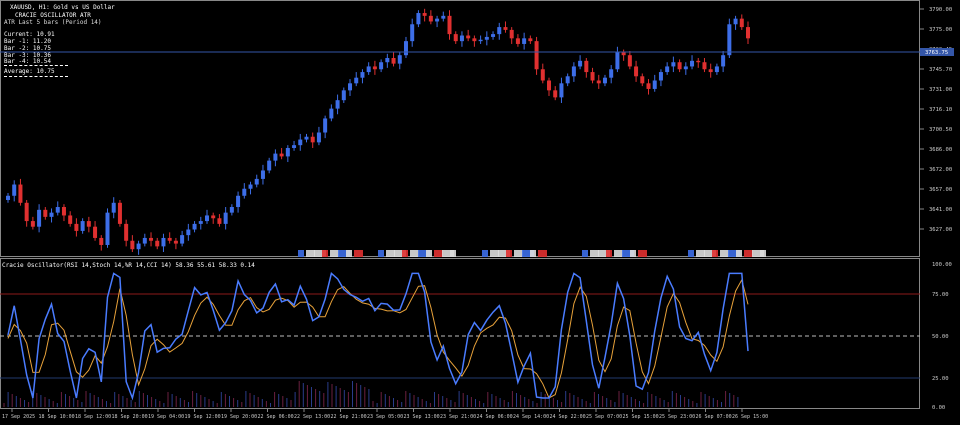 The width and height of the screenshot is (960, 425). Describe the element at coordinates (940, 230) in the screenshot. I see `price-label: 3627.00` at that location.